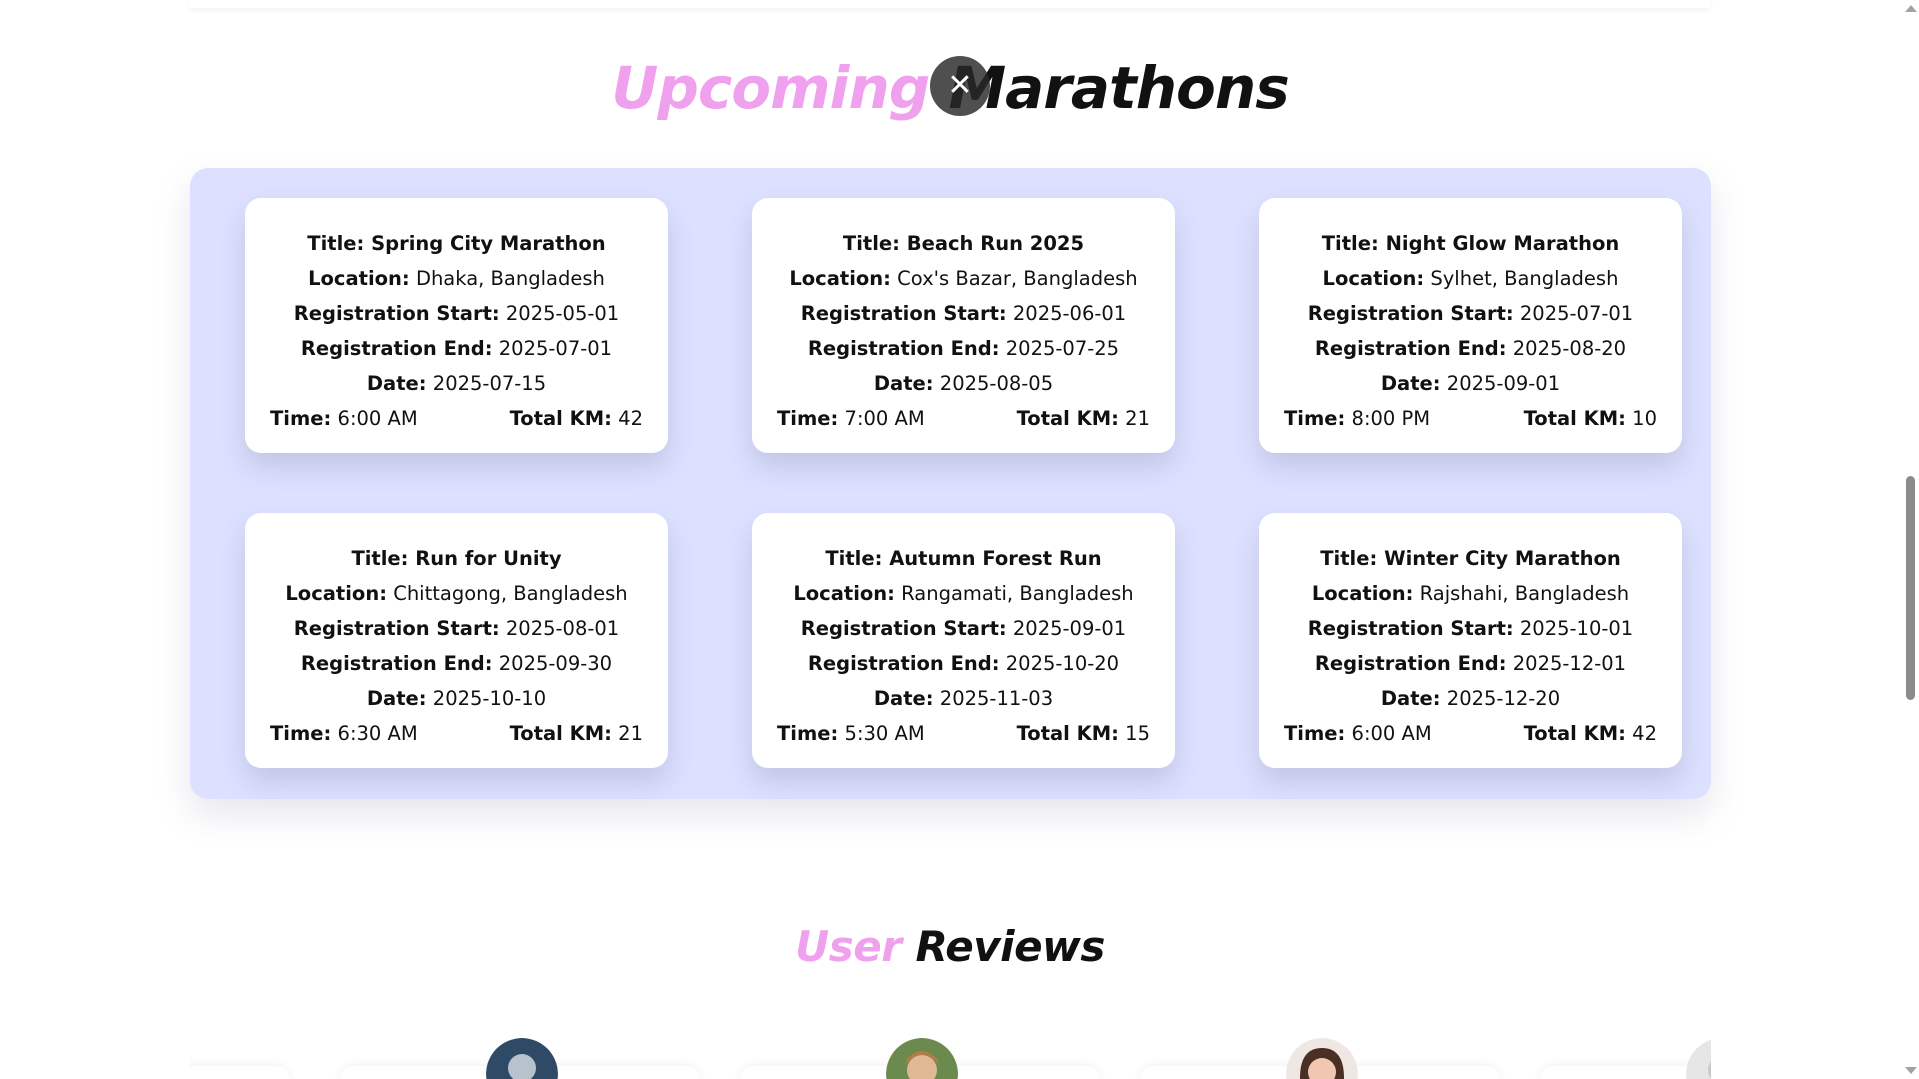 The image size is (1919, 1079). I want to click on card-registration-end: Registration End: 2025-07-01, so click(456, 348).